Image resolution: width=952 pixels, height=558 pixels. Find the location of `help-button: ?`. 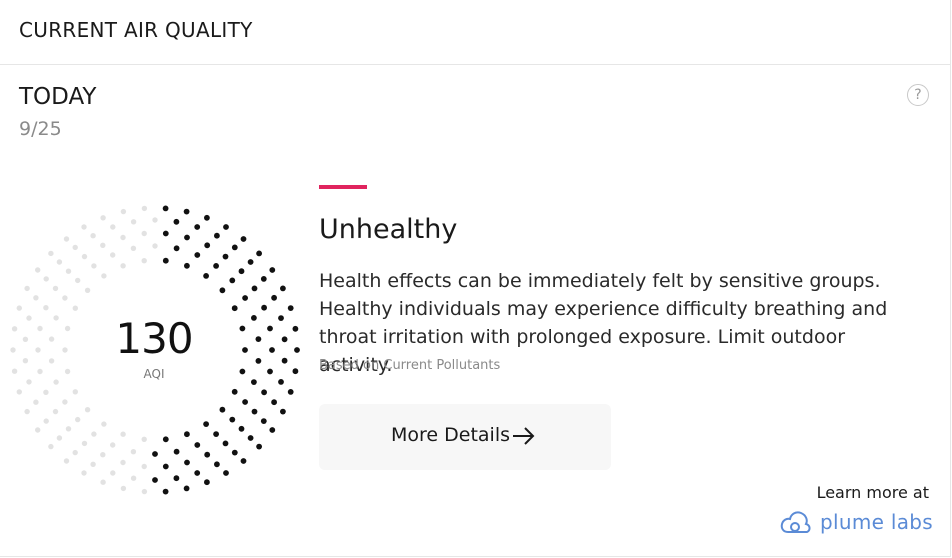

help-button: ? is located at coordinates (918, 95).